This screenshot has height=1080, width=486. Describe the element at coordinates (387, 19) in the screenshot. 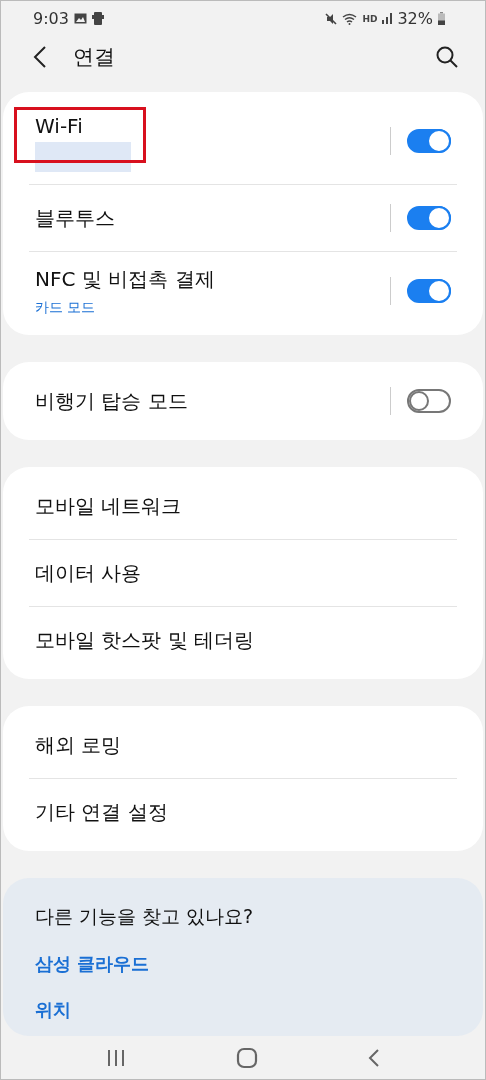

I see `signal-icon` at that location.